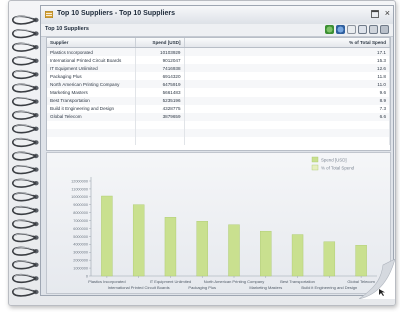 Image resolution: width=400 pixels, height=312 pixels. Describe the element at coordinates (80, 261) in the screenshot. I see `y-tick-label: 2000000` at that location.